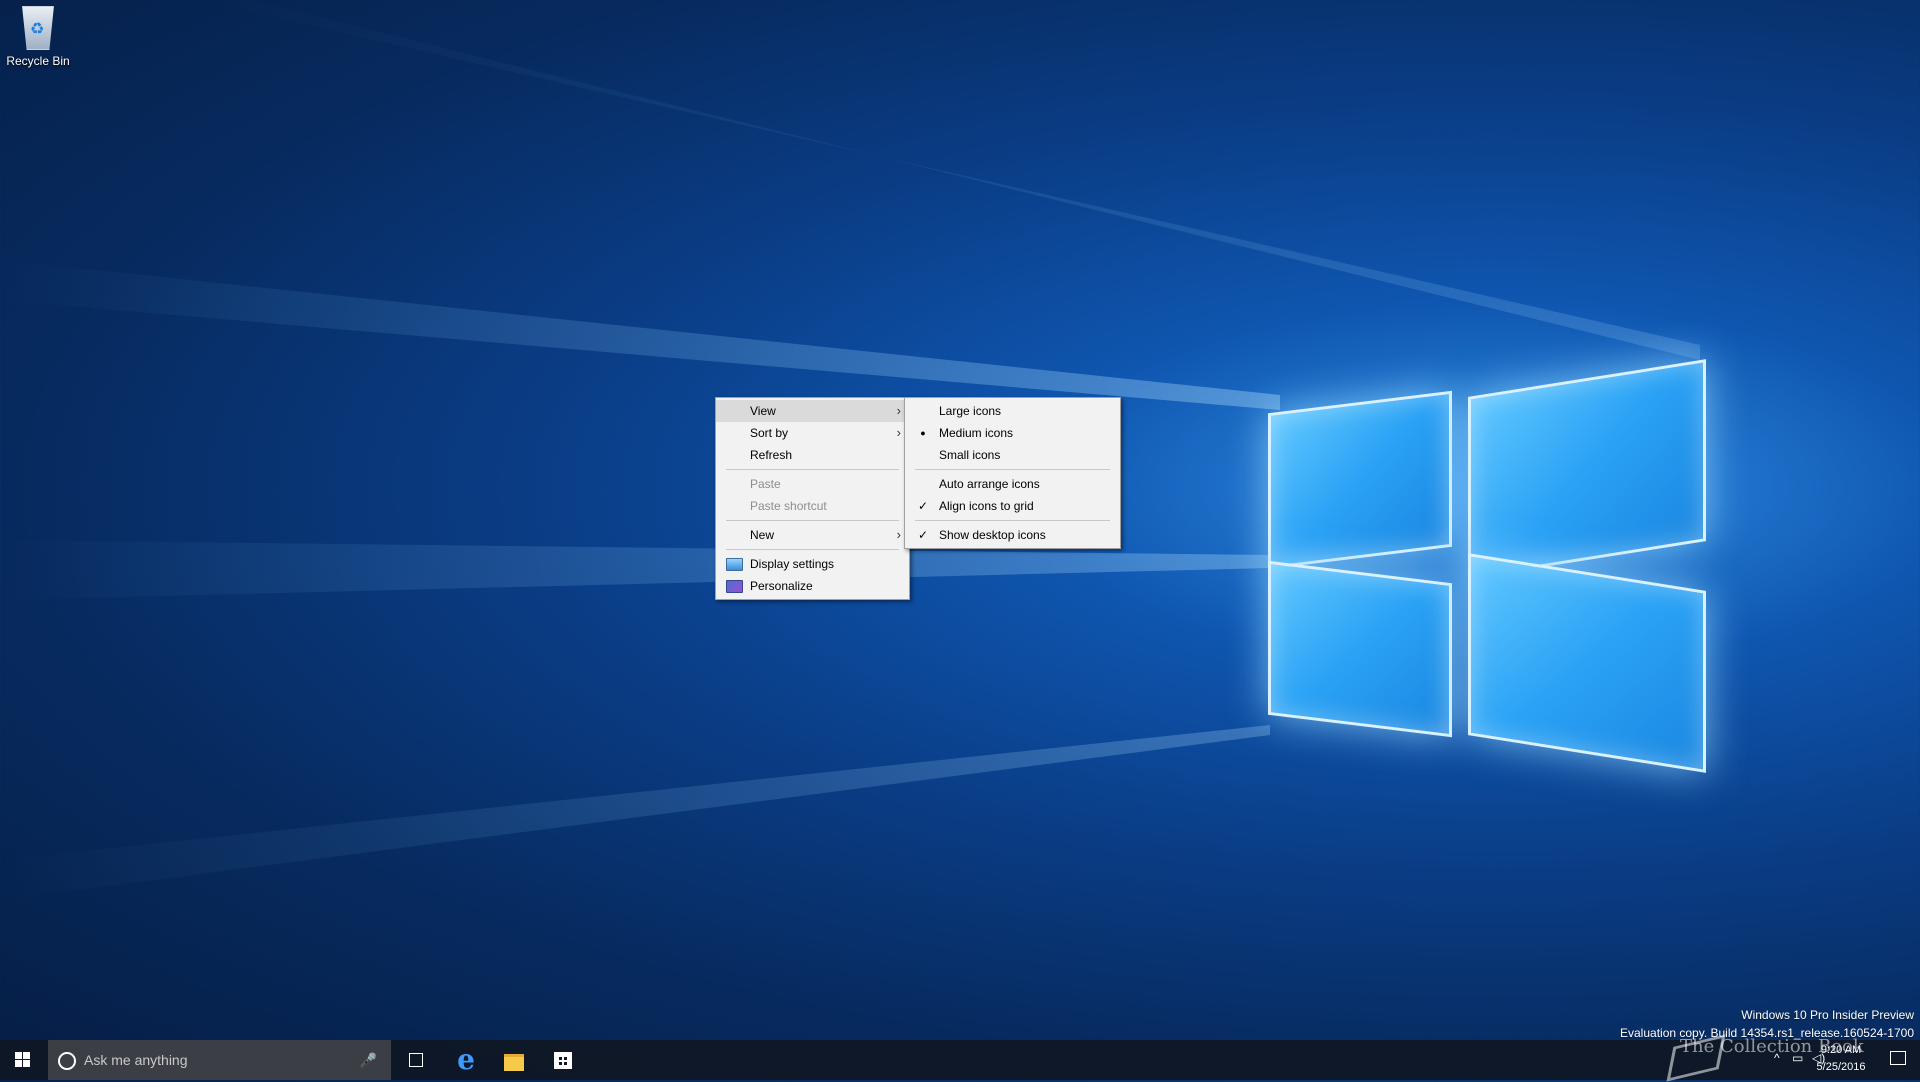 This screenshot has width=1920, height=1082. Describe the element at coordinates (812, 484) in the screenshot. I see `menu-item-paste: Paste` at that location.